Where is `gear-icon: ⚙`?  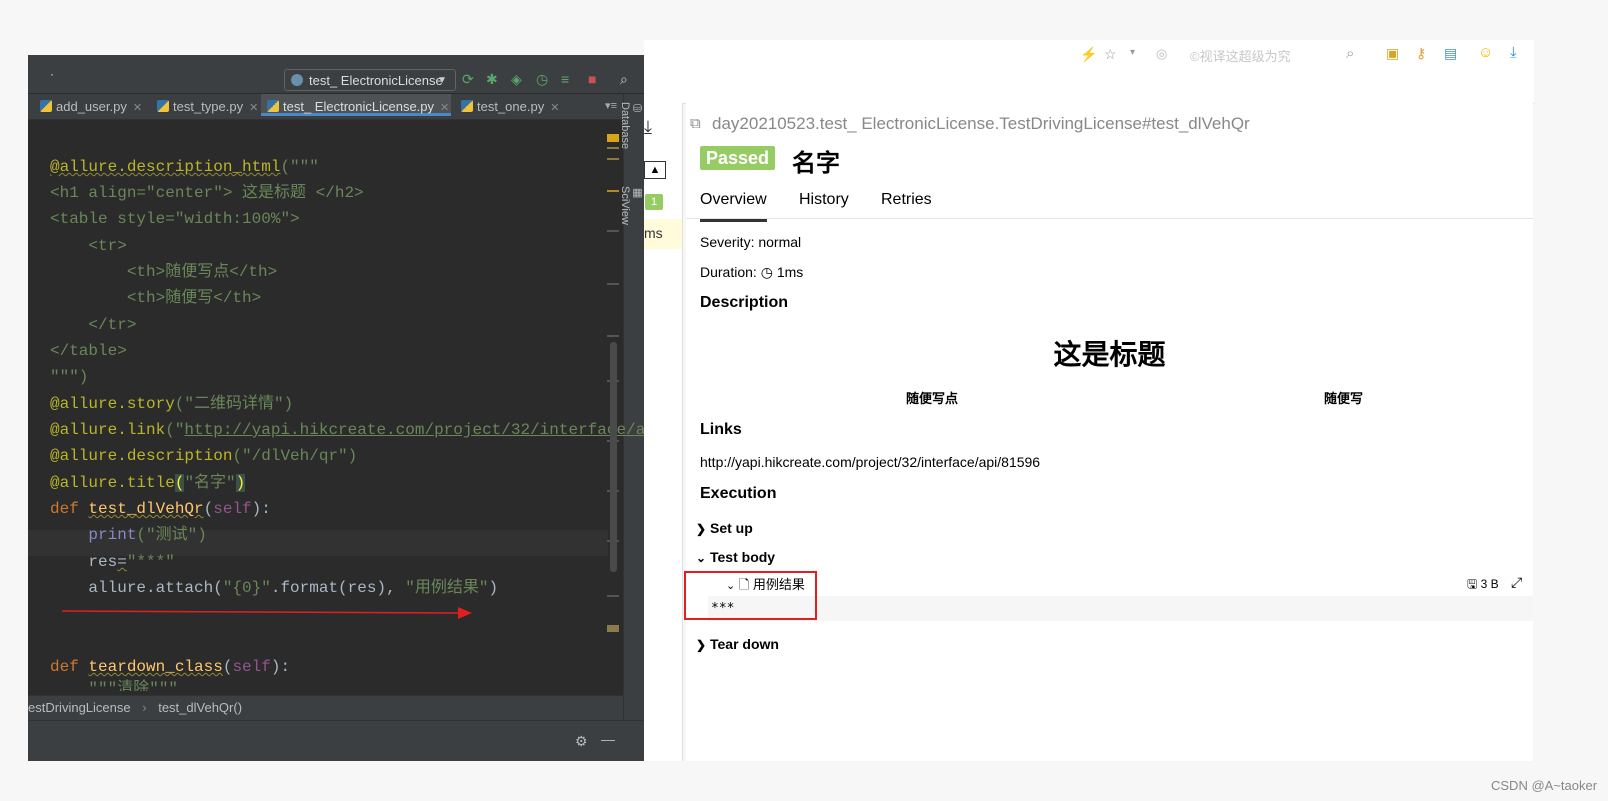
gear-icon: ⚙ is located at coordinates (581, 741).